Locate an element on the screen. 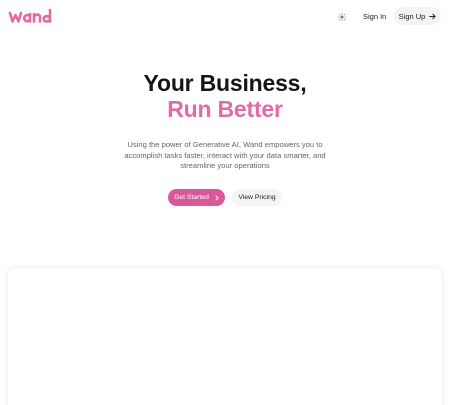  view-pricing-label: View Pricing is located at coordinates (257, 197).